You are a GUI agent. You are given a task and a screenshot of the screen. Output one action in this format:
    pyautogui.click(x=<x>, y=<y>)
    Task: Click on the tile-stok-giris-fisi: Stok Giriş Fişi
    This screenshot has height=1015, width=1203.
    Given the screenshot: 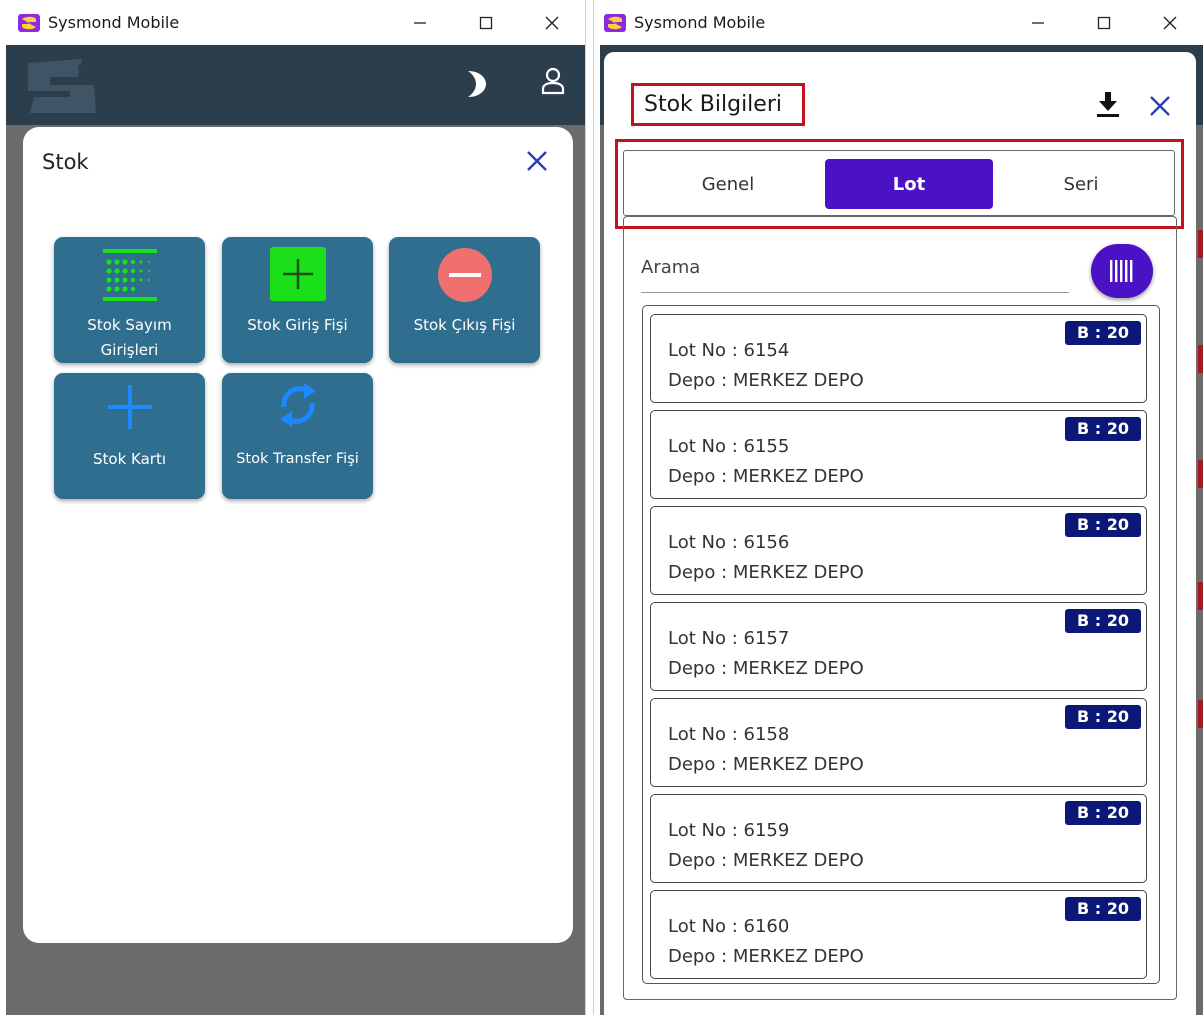 What is the action you would take?
    pyautogui.click(x=297, y=300)
    